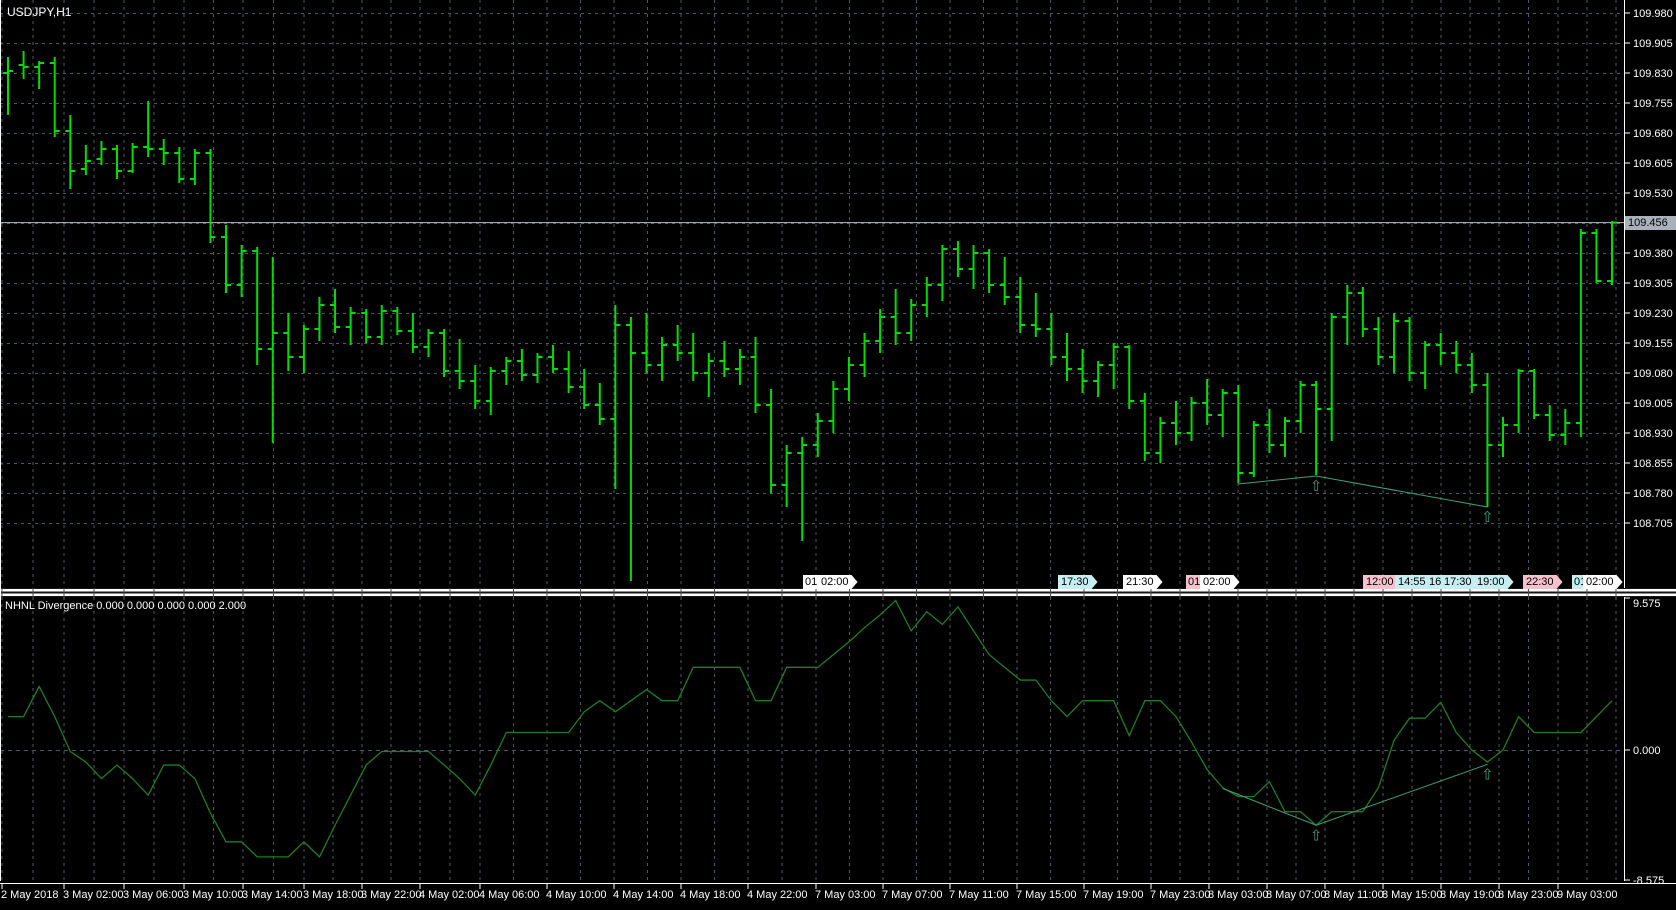 The width and height of the screenshot is (1676, 910). Describe the element at coordinates (1653, 374) in the screenshot. I see `price-tick-label: 109.080` at that location.